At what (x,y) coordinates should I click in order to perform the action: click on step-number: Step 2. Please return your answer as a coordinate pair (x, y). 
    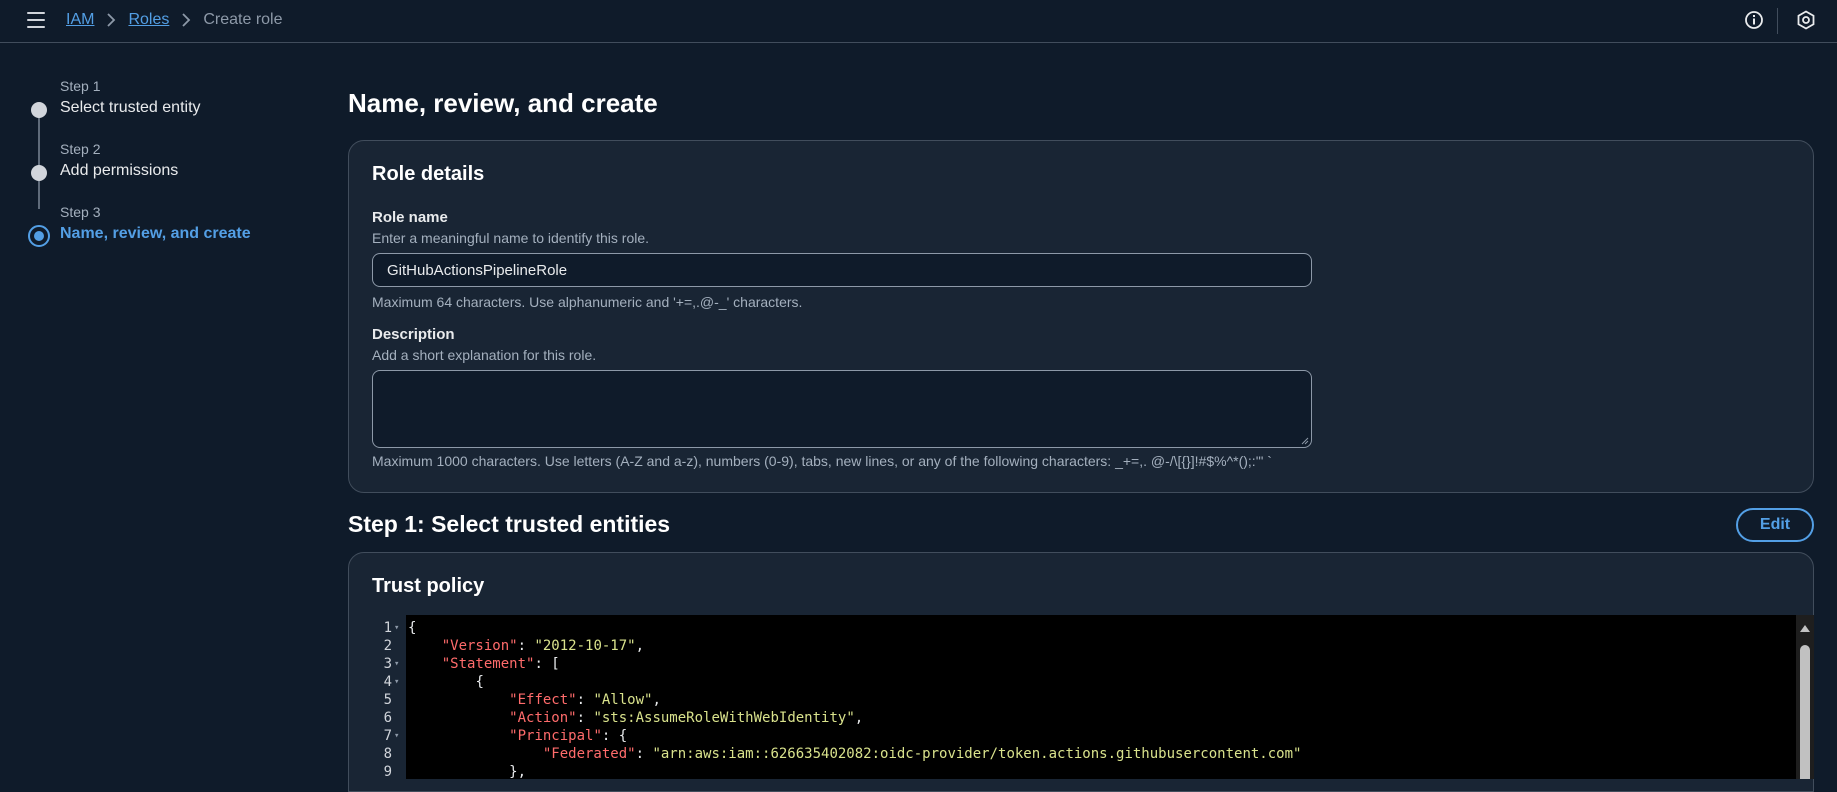
    Looking at the image, I should click on (80, 149).